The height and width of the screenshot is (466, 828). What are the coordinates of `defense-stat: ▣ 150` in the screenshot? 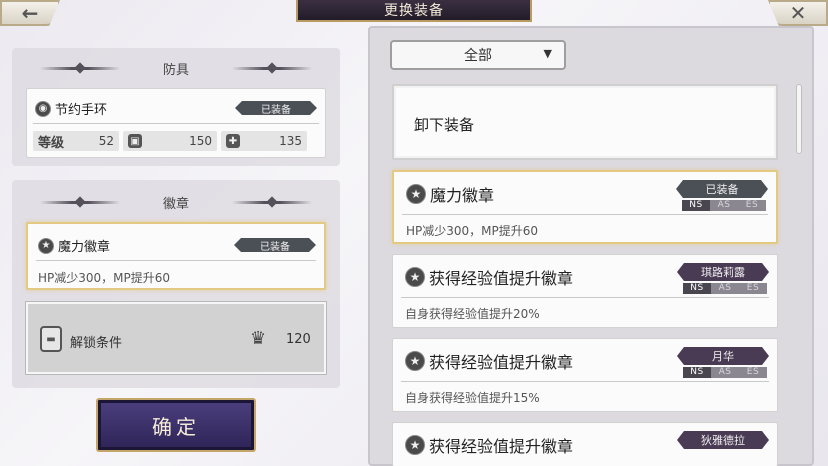 It's located at (170, 141).